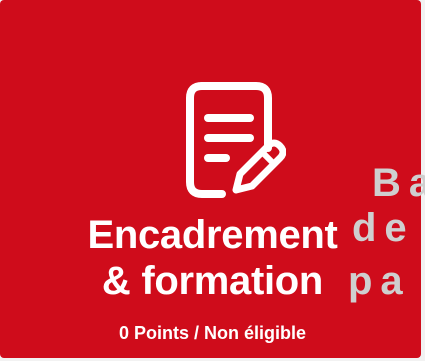 This screenshot has width=425, height=361. What do you see at coordinates (398, 183) in the screenshot?
I see `overlay-text-line-1: Ba` at bounding box center [398, 183].